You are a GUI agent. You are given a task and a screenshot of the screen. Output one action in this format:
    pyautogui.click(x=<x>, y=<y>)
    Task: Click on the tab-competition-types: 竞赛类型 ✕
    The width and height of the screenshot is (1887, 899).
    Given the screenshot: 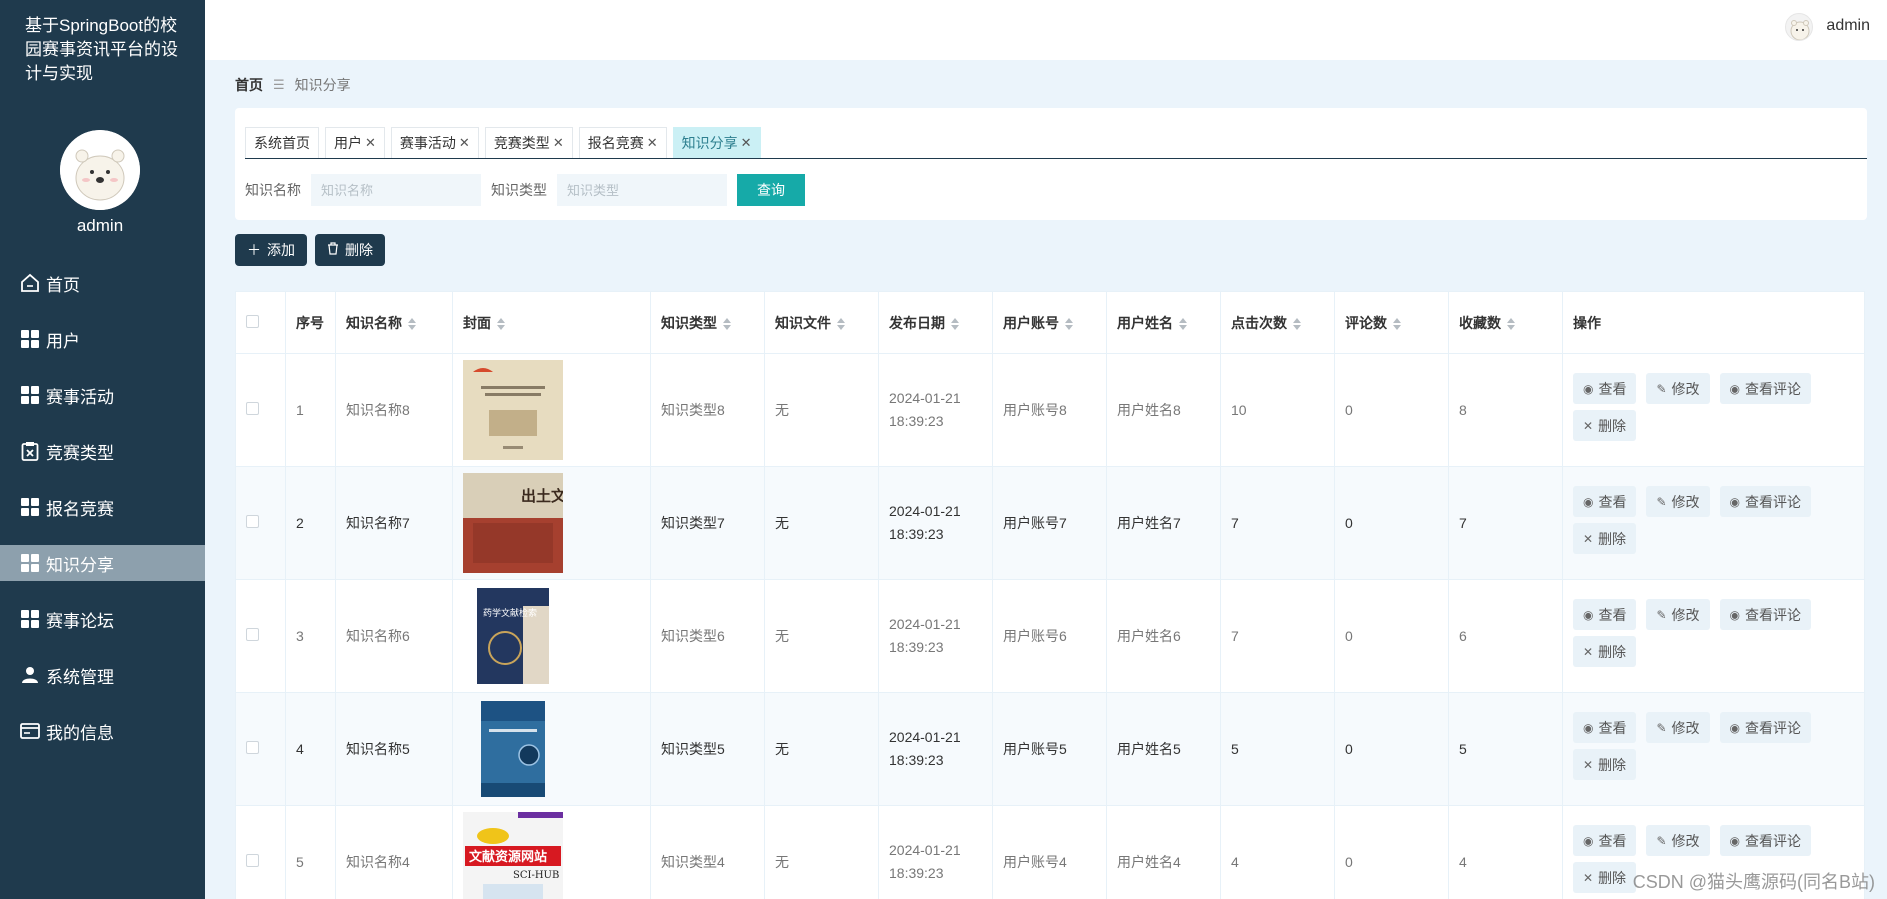 What is the action you would take?
    pyautogui.click(x=528, y=142)
    